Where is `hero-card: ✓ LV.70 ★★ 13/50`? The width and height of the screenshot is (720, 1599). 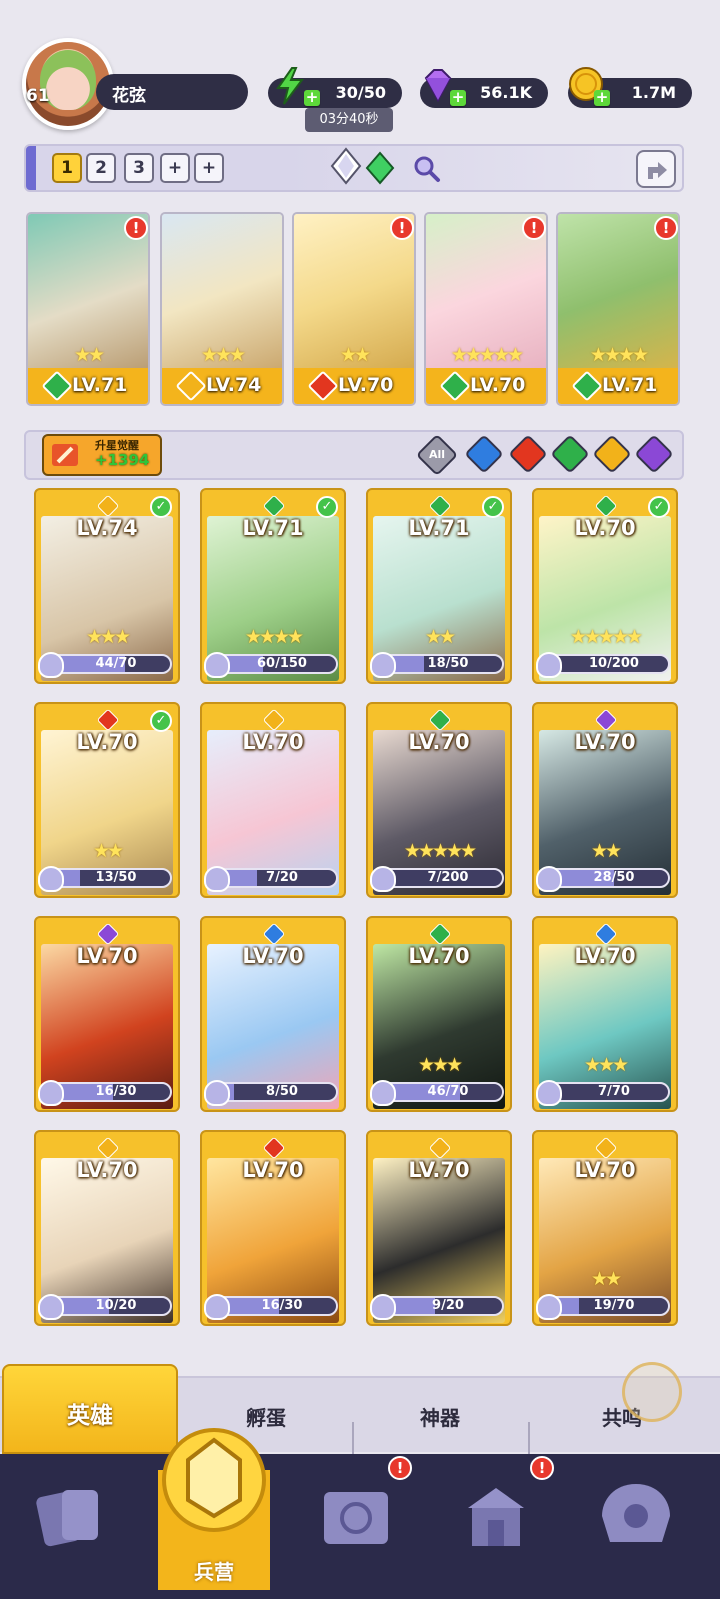 hero-card: ✓ LV.70 ★★ 13/50 is located at coordinates (107, 800).